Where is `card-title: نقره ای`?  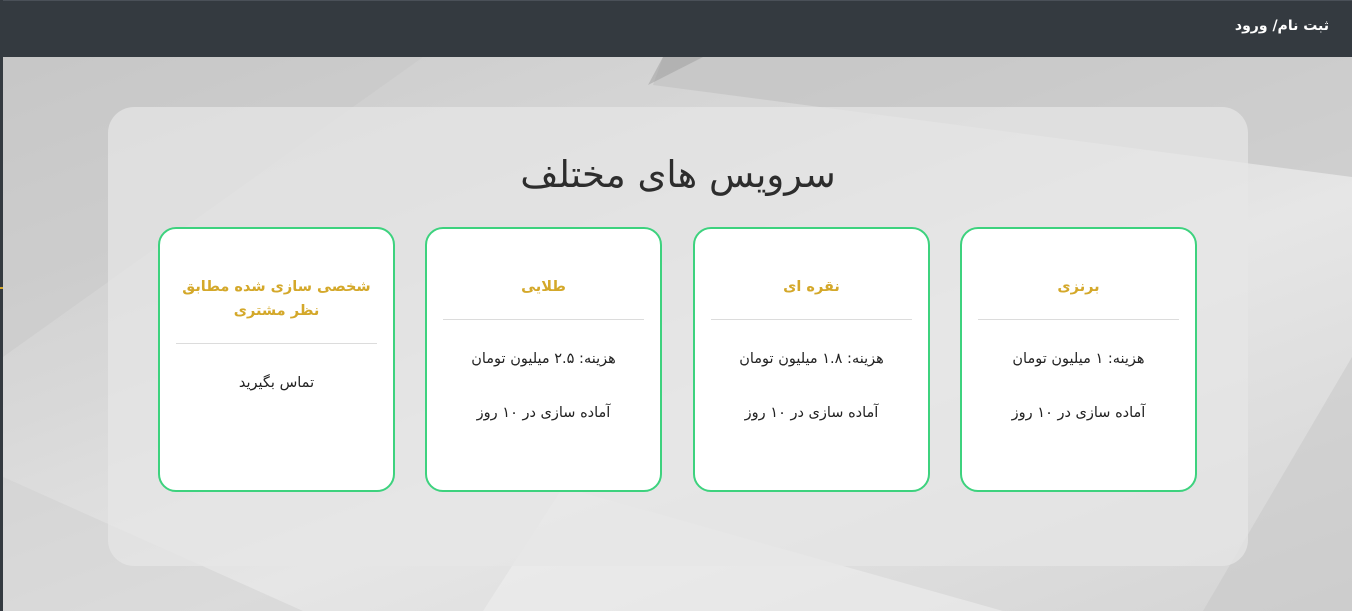 card-title: نقره ای is located at coordinates (811, 287).